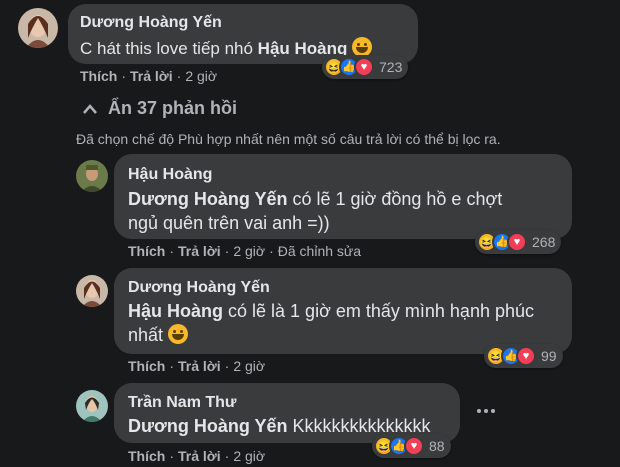  I want to click on chevron-up-icon, so click(90, 108).